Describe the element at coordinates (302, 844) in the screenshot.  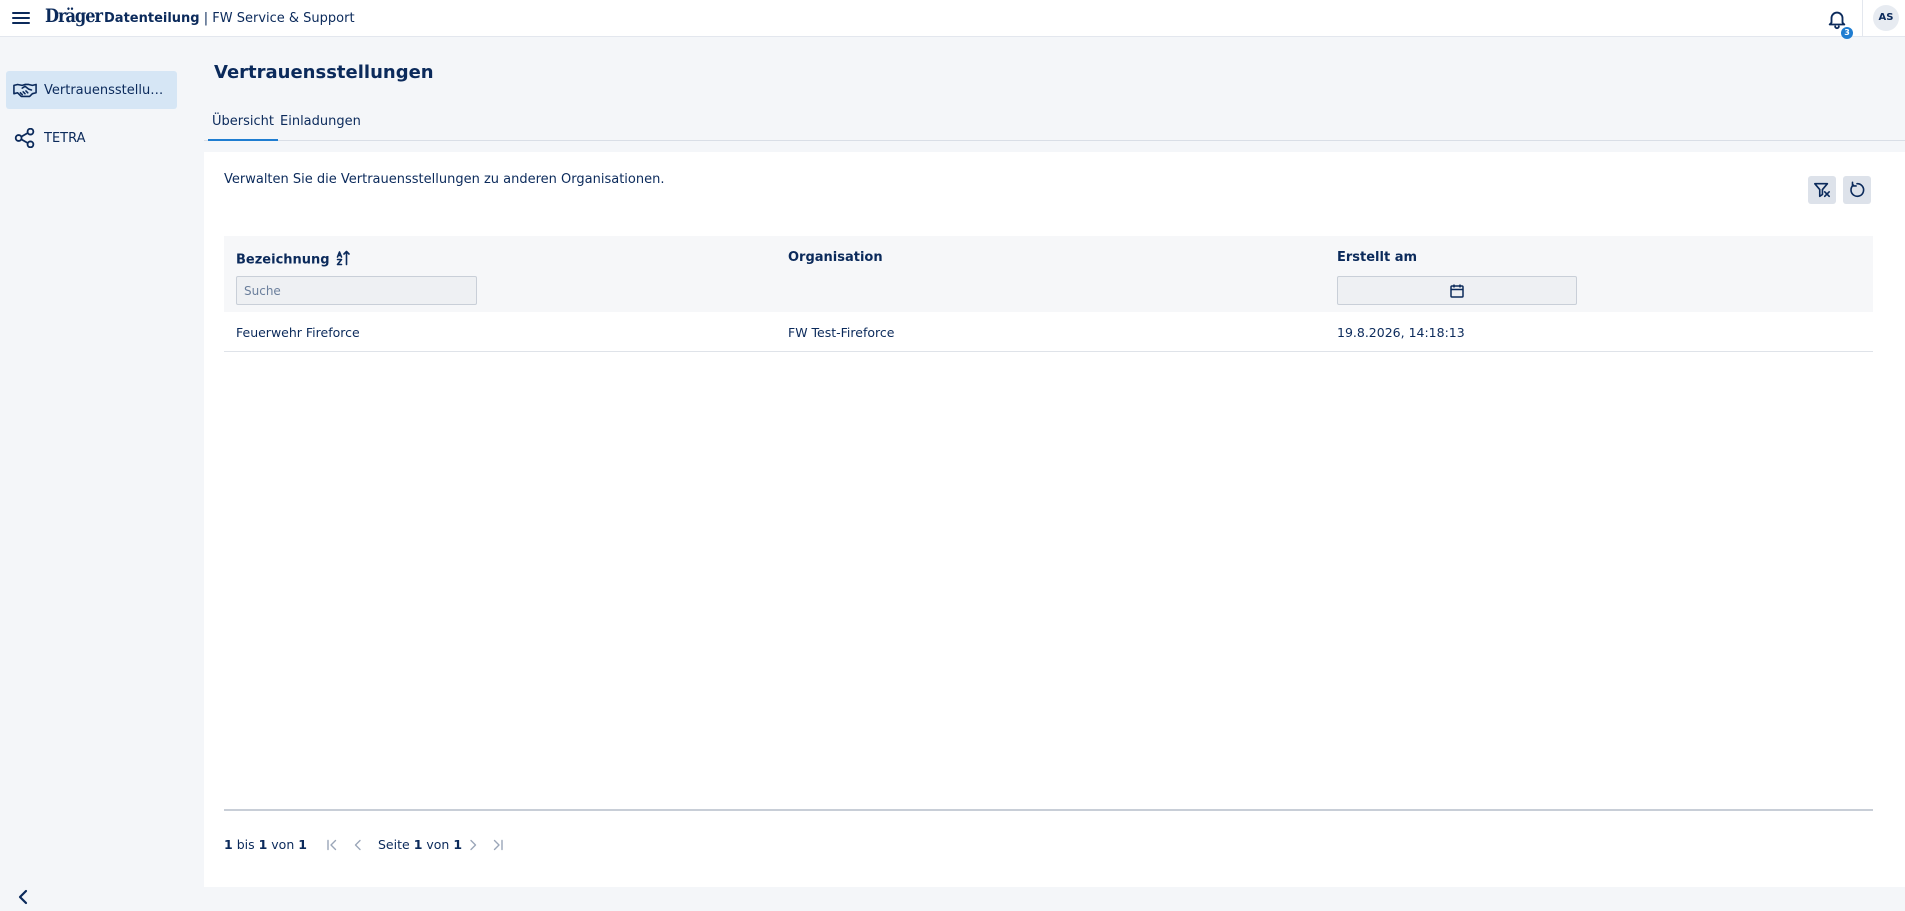
I see `range-total: 1` at that location.